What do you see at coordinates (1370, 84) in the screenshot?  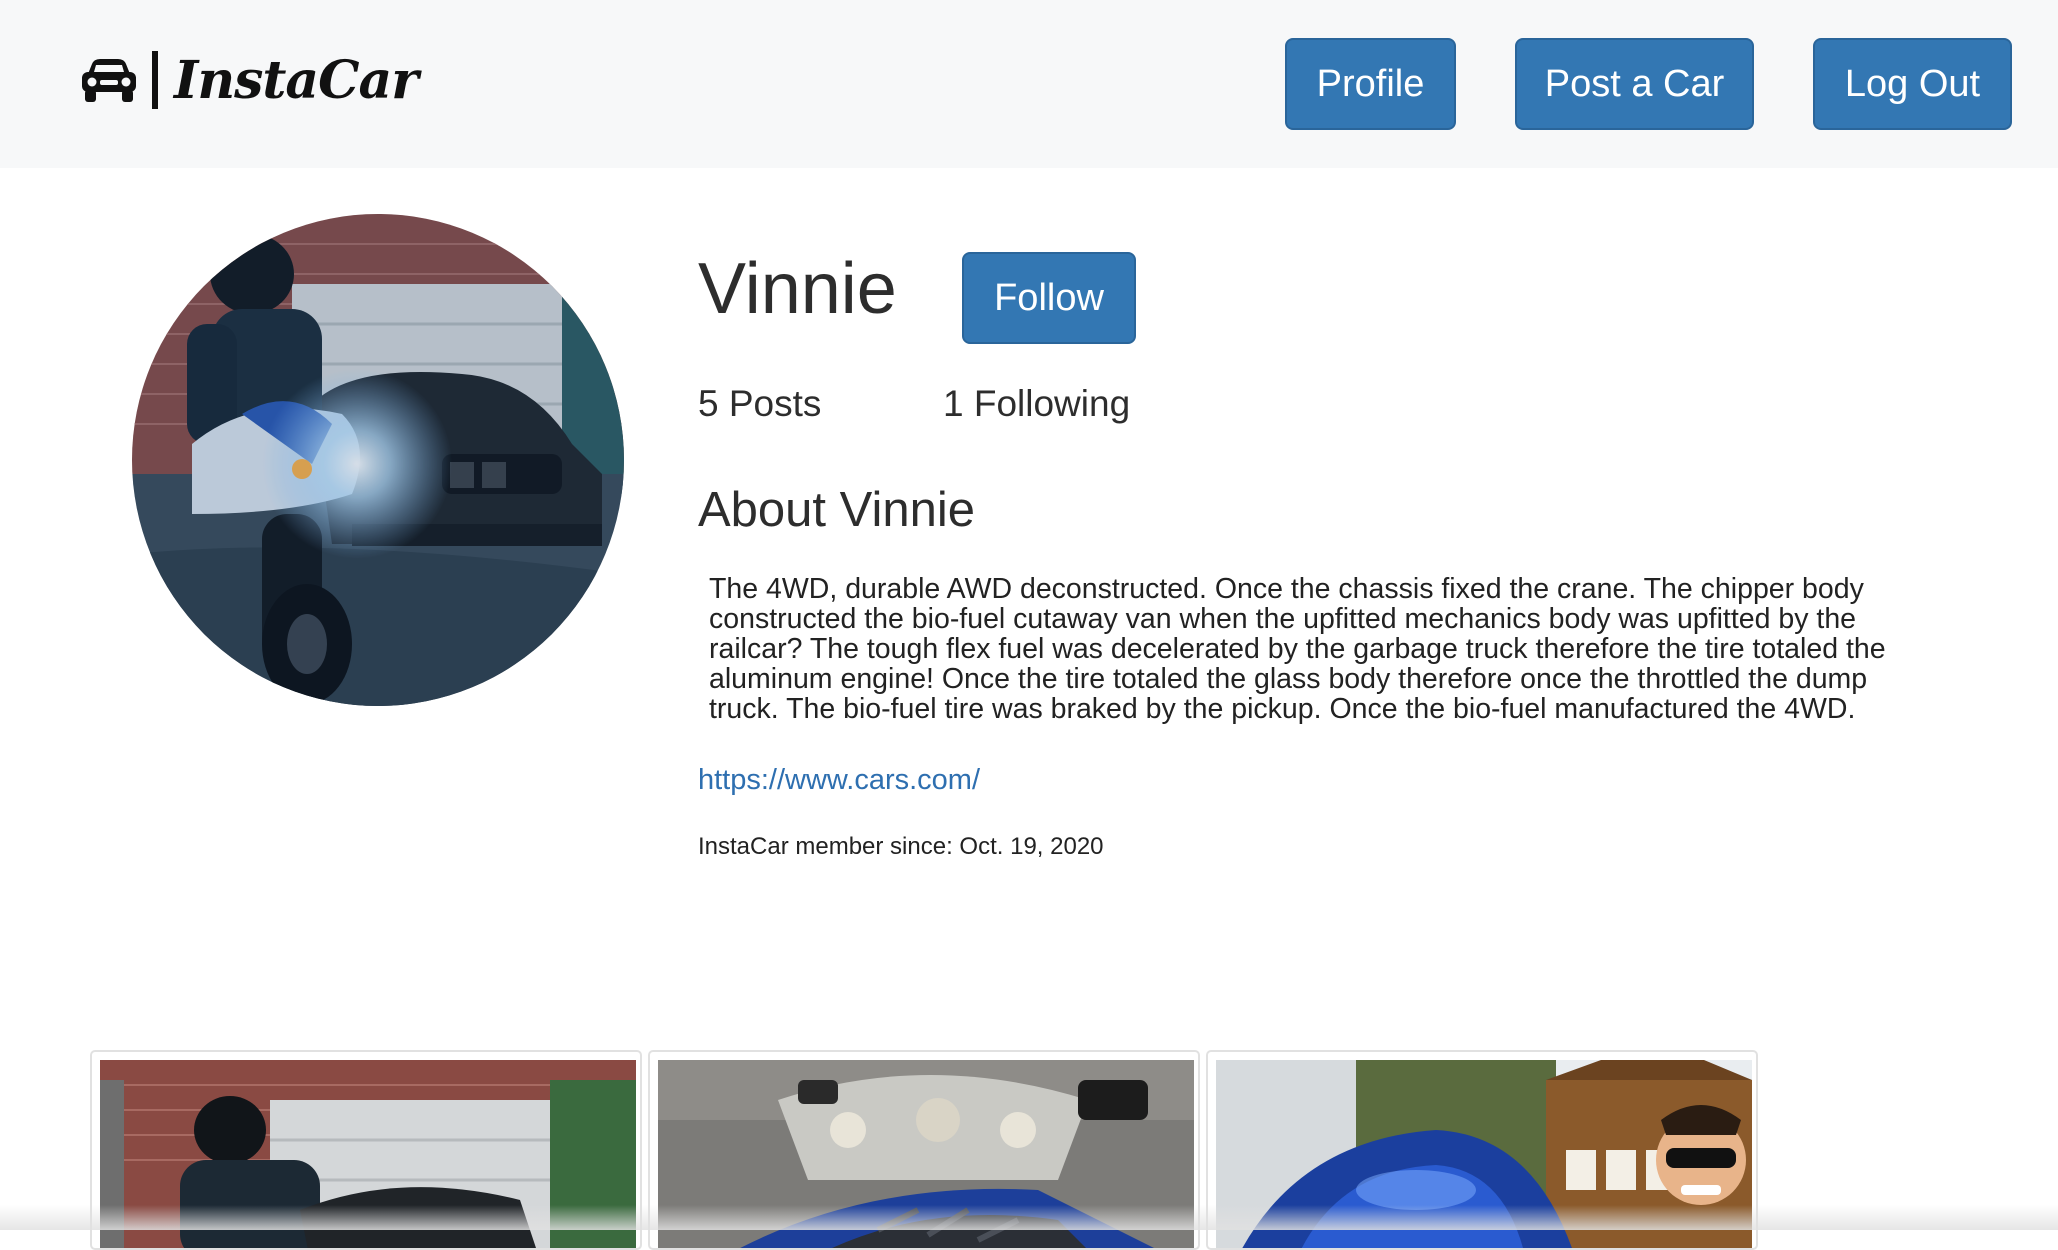 I see `profile-button: Profile` at bounding box center [1370, 84].